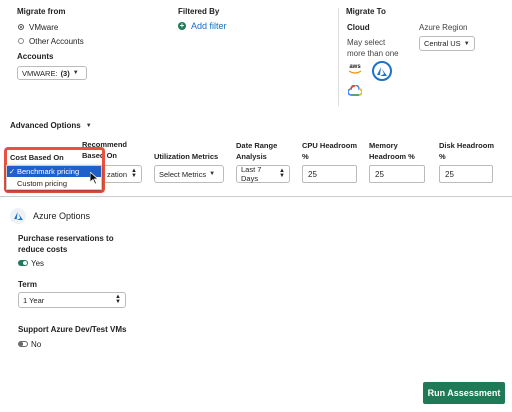 This screenshot has width=512, height=412. Describe the element at coordinates (464, 393) in the screenshot. I see `run-assessment-button: Run Assessment` at that location.